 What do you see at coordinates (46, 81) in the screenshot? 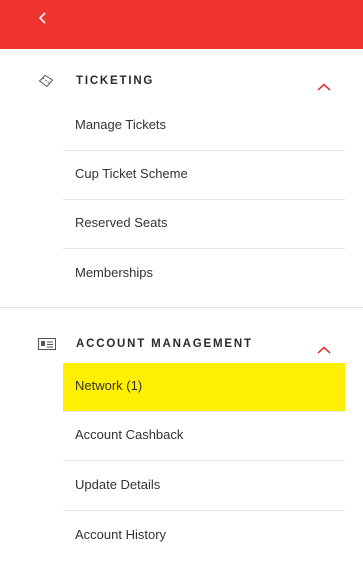
I see `ticket-icon` at bounding box center [46, 81].